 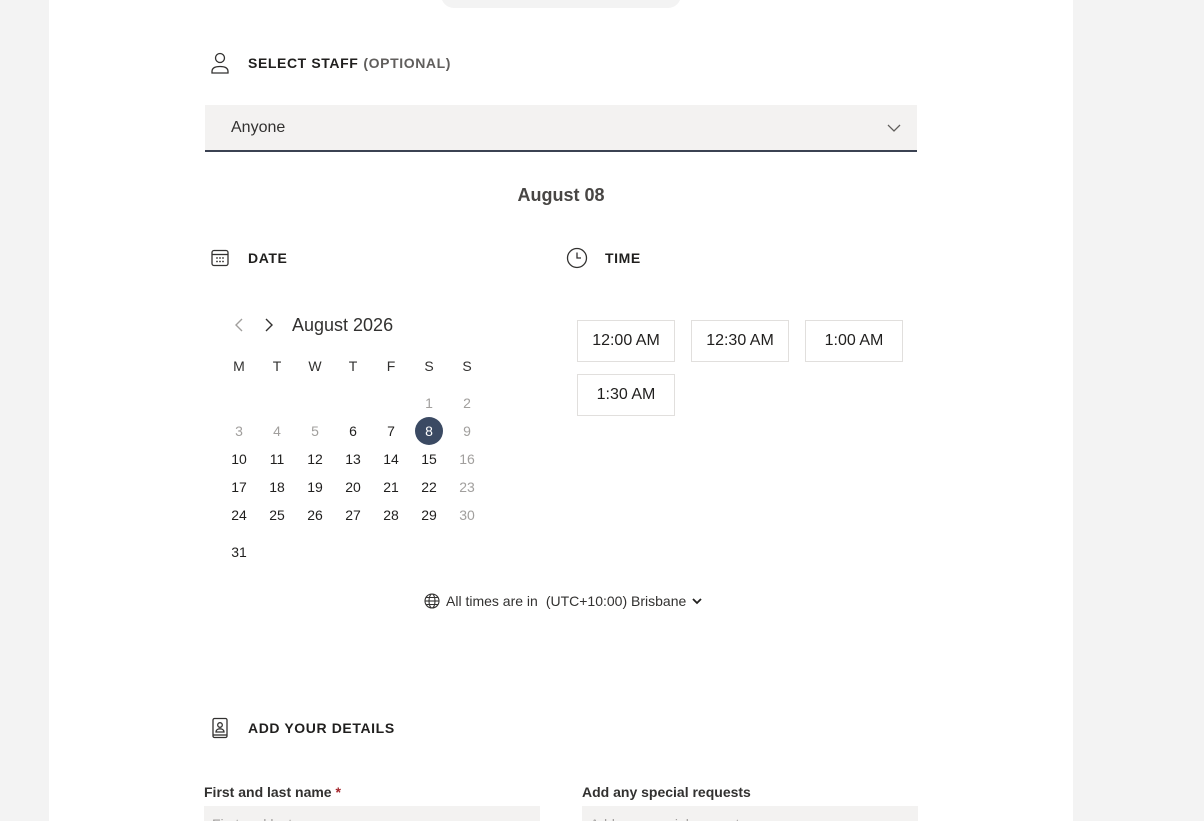 I want to click on selected-date-heading: August 08, so click(x=561, y=195).